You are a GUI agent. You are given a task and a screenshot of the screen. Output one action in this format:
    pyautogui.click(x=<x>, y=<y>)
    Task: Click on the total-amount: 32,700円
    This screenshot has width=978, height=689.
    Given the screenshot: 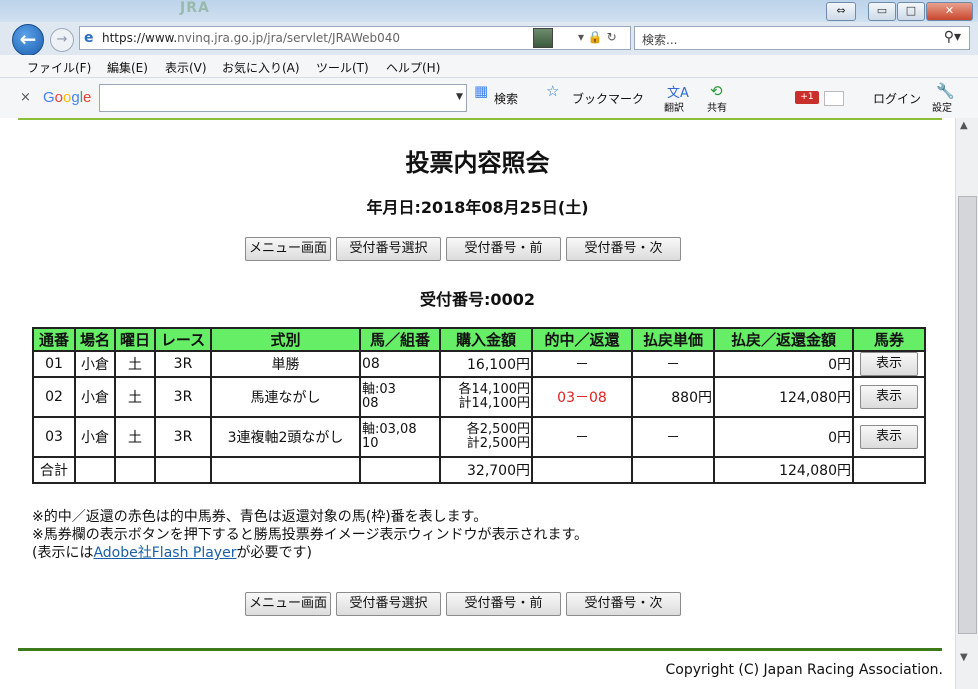 What is the action you would take?
    pyautogui.click(x=486, y=470)
    